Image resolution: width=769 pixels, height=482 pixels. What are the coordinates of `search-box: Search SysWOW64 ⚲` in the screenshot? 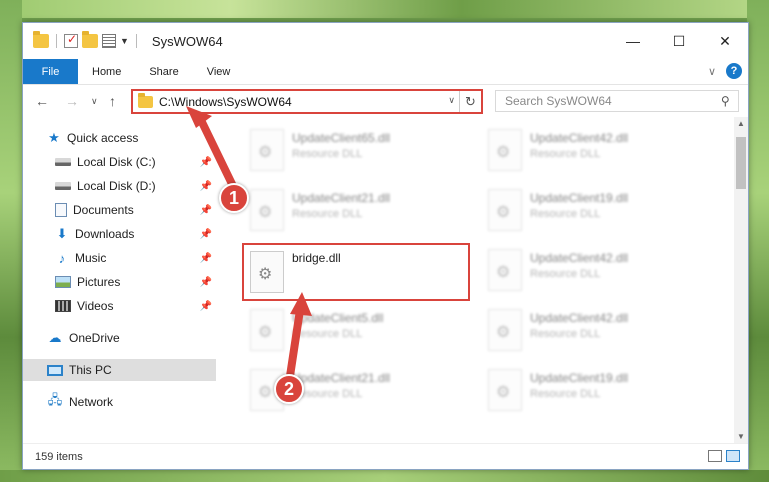 It's located at (617, 101).